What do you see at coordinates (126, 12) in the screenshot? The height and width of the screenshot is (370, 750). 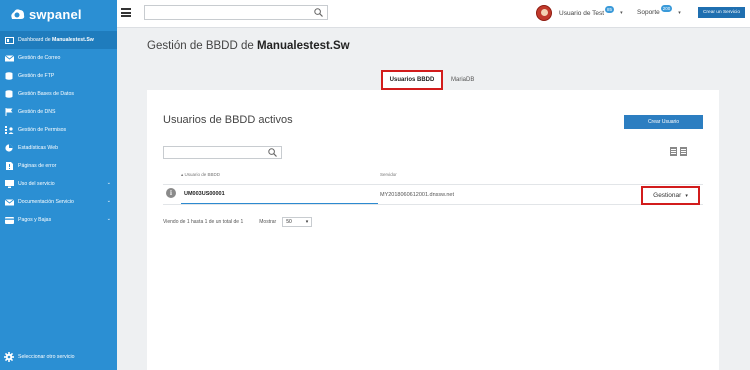 I see `hamburger-menu-icon` at bounding box center [126, 12].